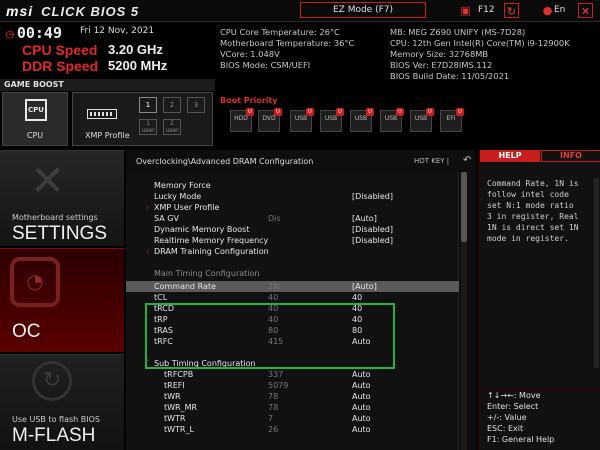 Image resolution: width=600 pixels, height=450 pixels. I want to click on row-twr: tWR 78 Auto, so click(292, 396).